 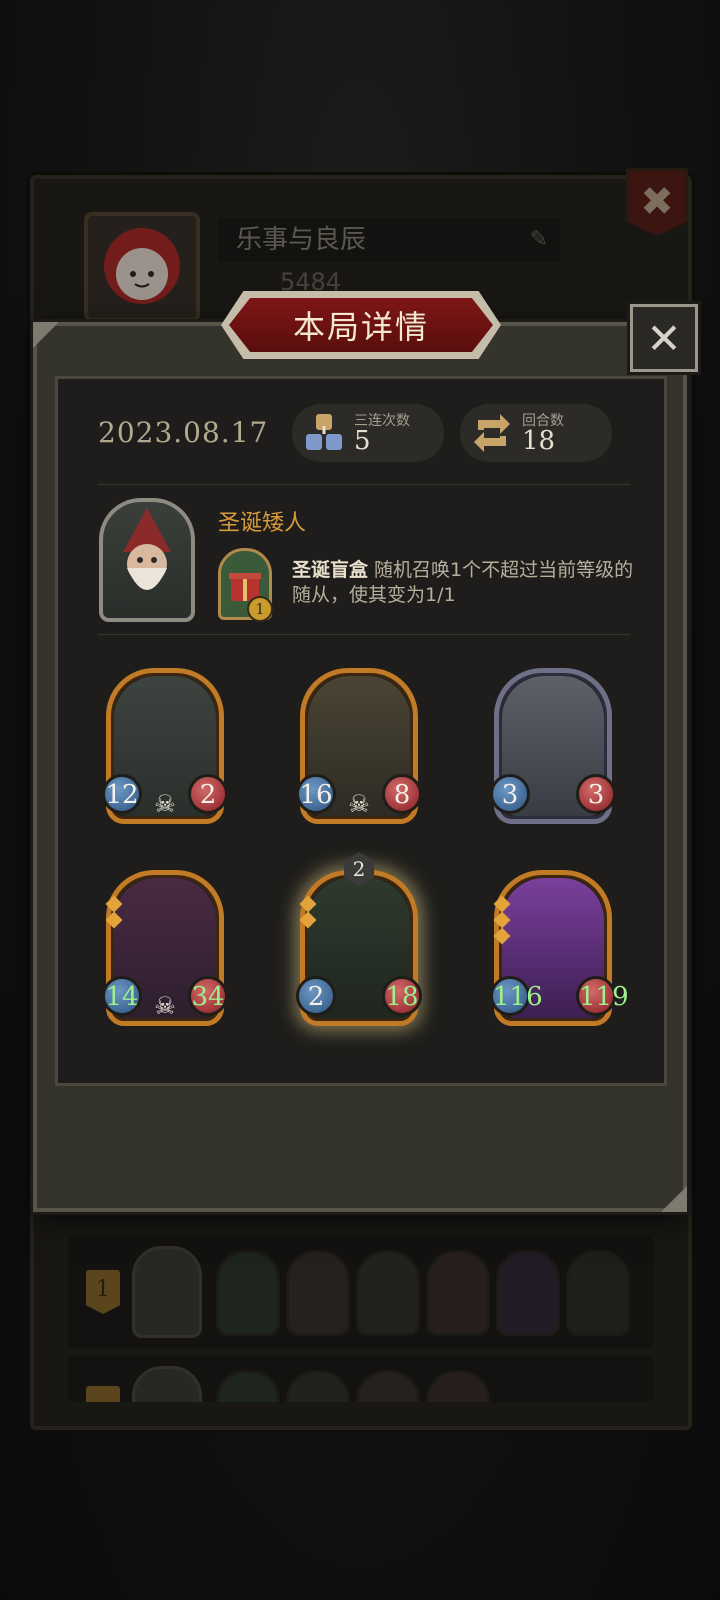 I want to click on minion-attack: 116, so click(x=516, y=996).